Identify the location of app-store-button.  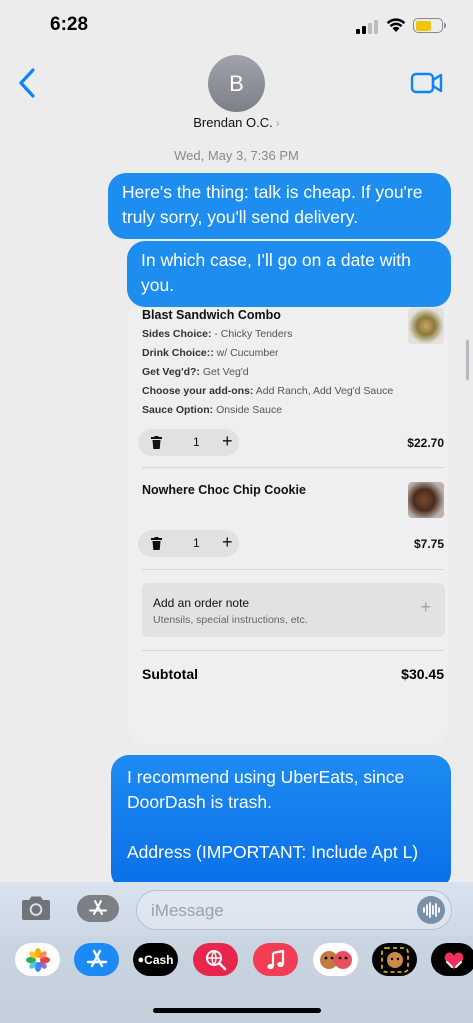
(98, 908).